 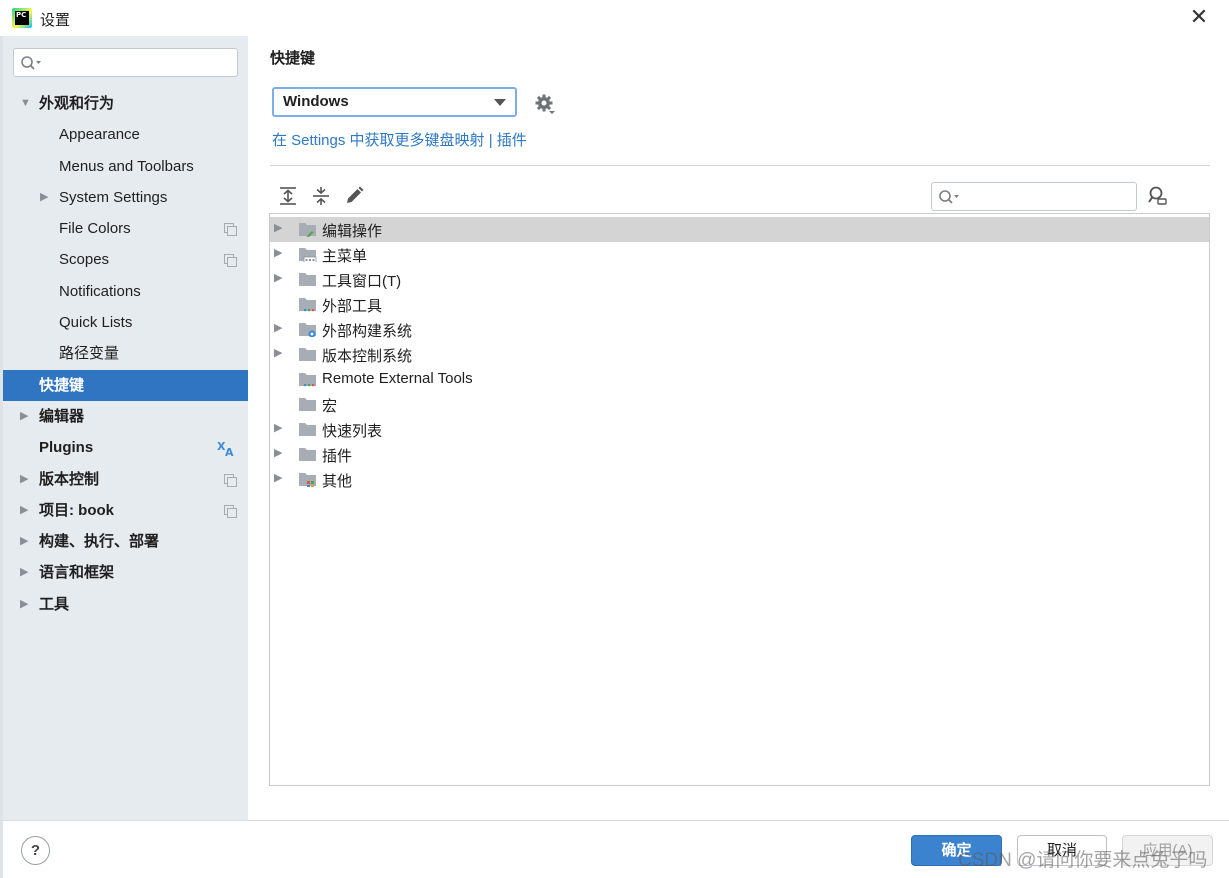 I want to click on sidebar-item: ▶ System Settings, so click(x=125, y=197).